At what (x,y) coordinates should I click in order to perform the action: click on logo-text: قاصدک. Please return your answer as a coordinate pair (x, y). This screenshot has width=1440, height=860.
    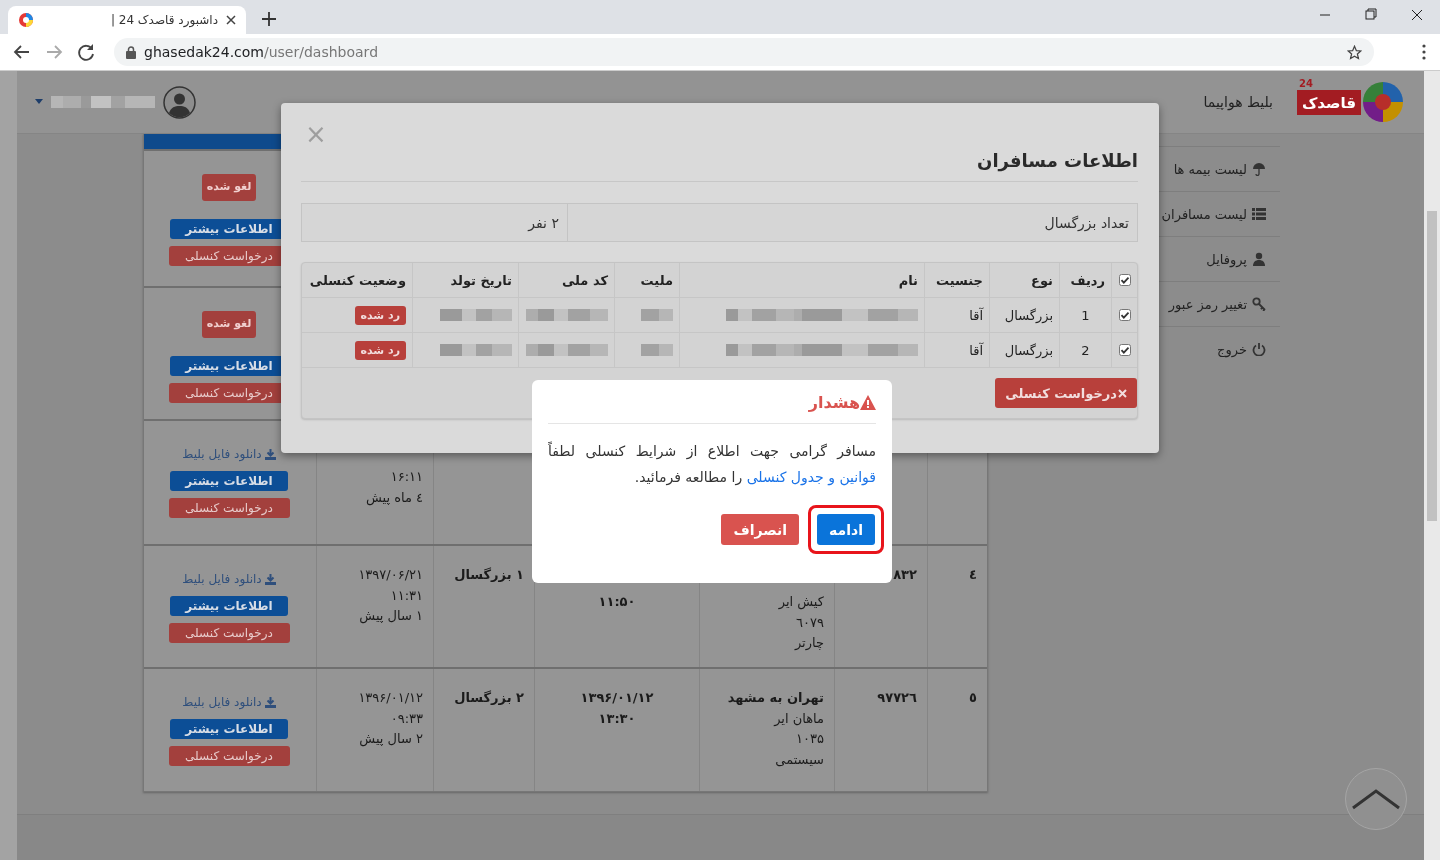
    Looking at the image, I should click on (1329, 102).